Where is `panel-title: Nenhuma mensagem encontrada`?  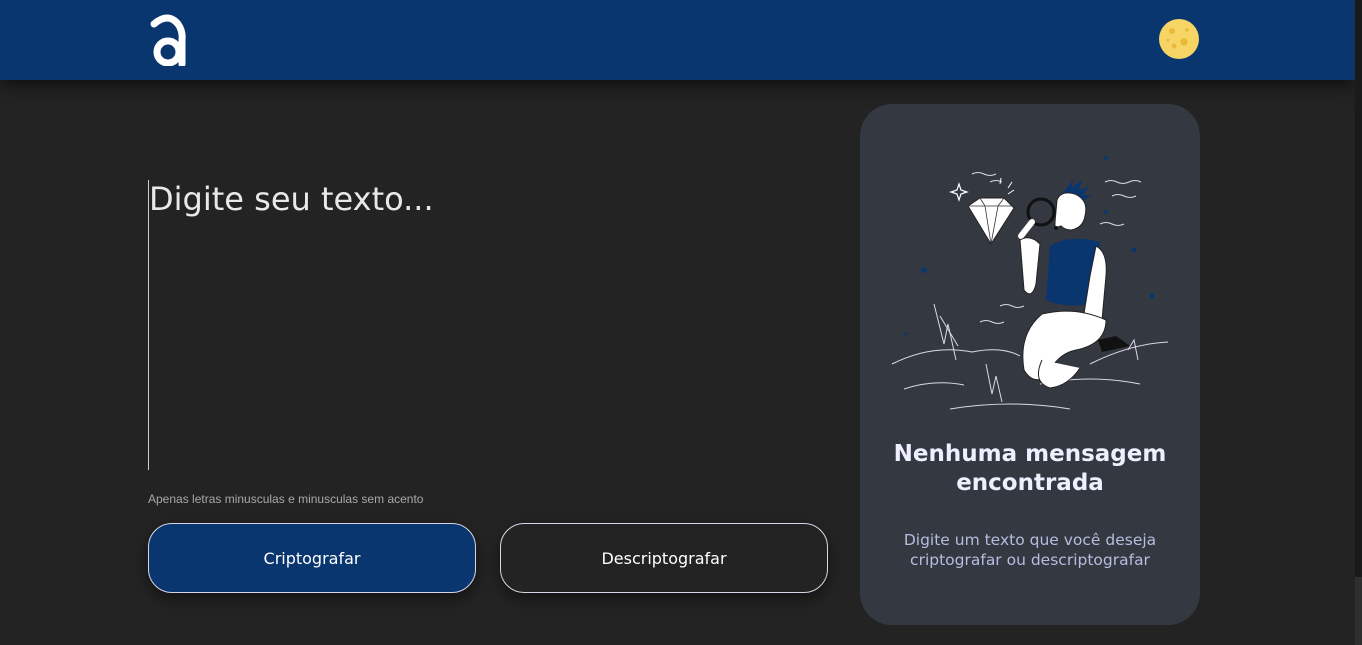 panel-title: Nenhuma mensagem encontrada is located at coordinates (1030, 468).